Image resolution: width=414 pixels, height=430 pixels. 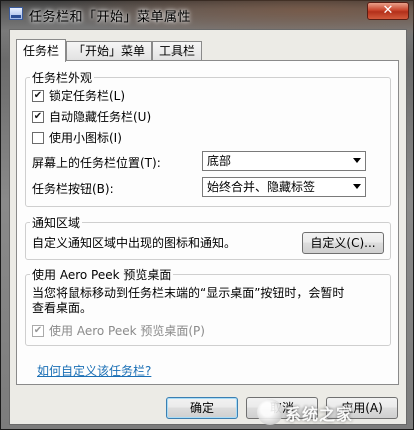 What do you see at coordinates (85, 138) in the screenshot?
I see `small-icons-label: 使用小图标(I)` at bounding box center [85, 138].